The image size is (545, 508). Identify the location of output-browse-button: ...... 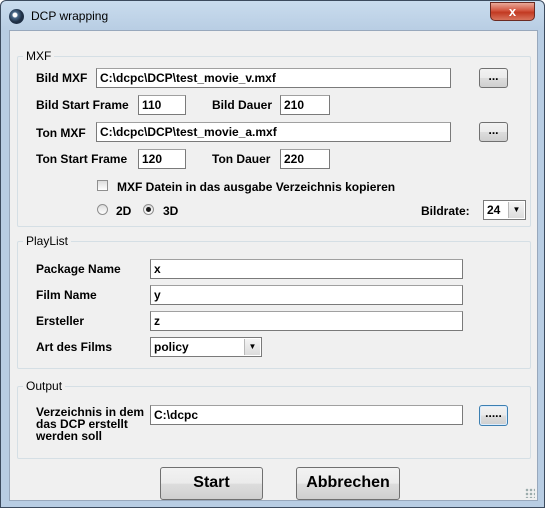
(493, 415).